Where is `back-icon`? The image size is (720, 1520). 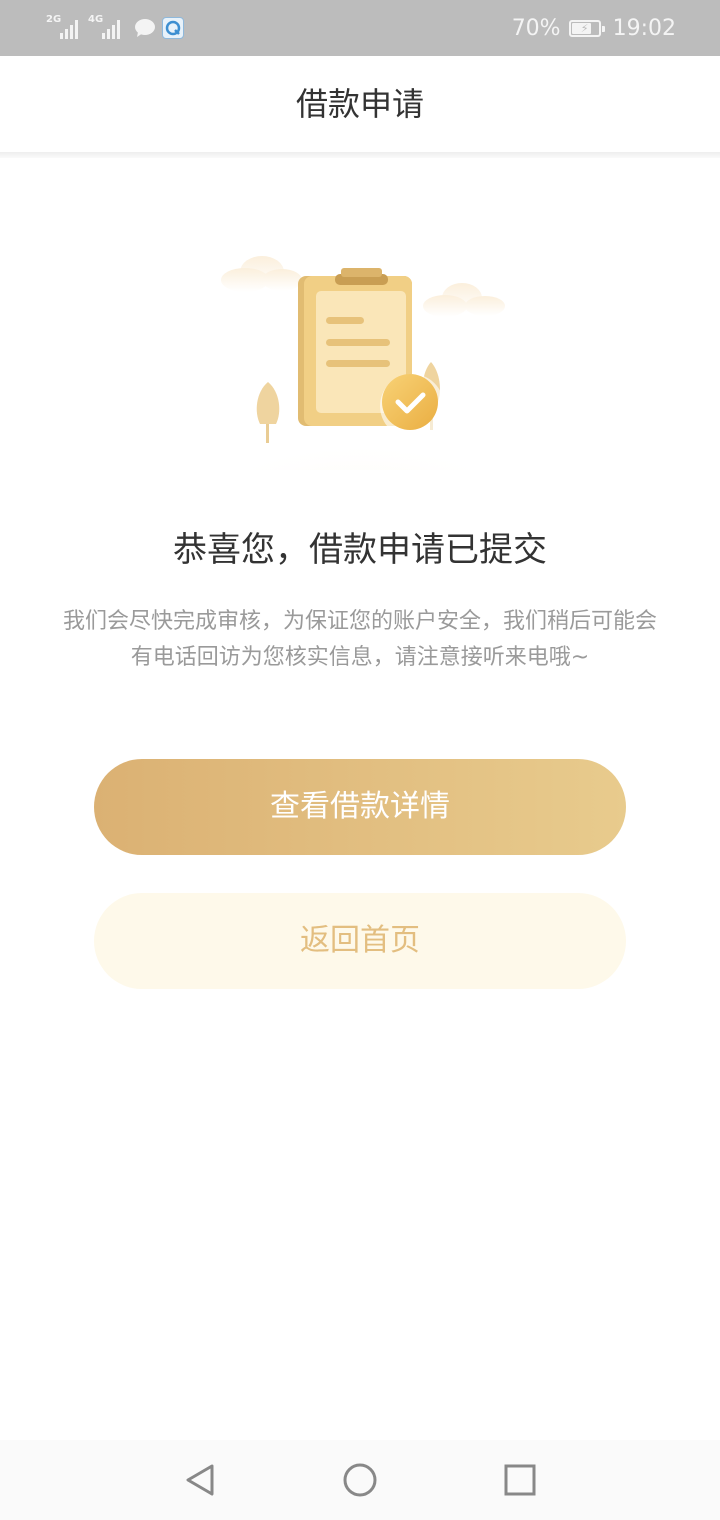 back-icon is located at coordinates (200, 1480).